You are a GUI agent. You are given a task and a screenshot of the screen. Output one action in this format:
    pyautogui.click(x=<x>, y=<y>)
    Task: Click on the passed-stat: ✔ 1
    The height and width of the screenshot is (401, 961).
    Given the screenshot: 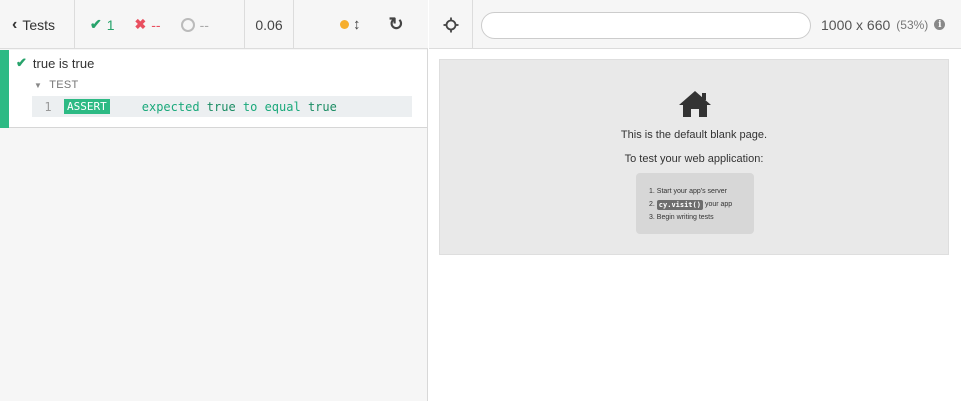 What is the action you would take?
    pyautogui.click(x=102, y=24)
    